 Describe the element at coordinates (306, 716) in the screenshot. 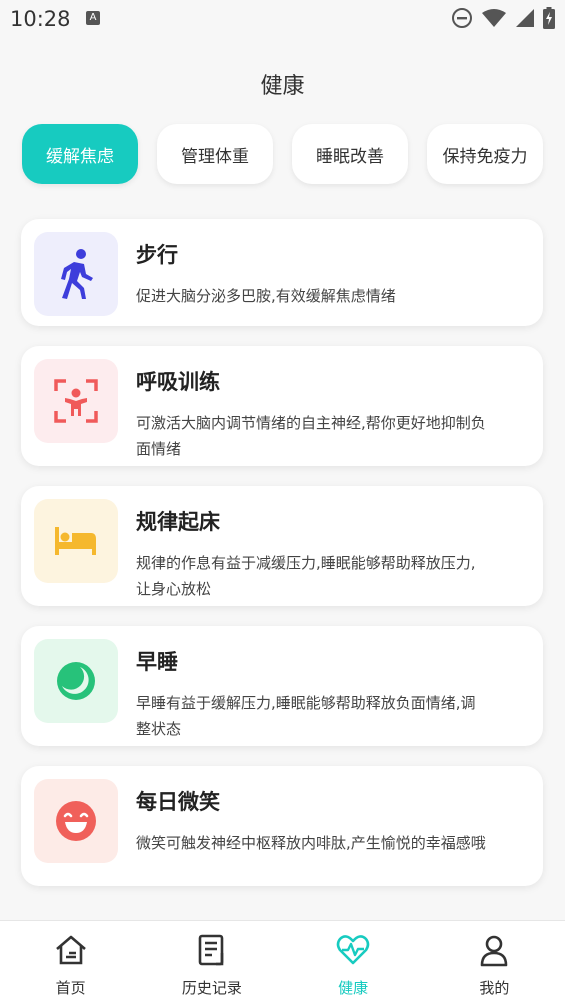

I see `card-description: 早睡有益于缓解压力,睡眠能够帮助释放负面情绪,调整状态` at that location.